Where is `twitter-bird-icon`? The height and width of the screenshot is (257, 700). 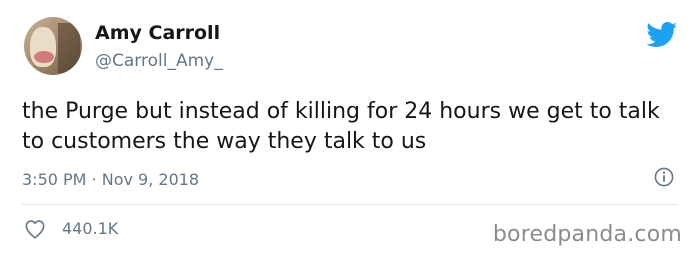
twitter-bird-icon is located at coordinates (662, 35).